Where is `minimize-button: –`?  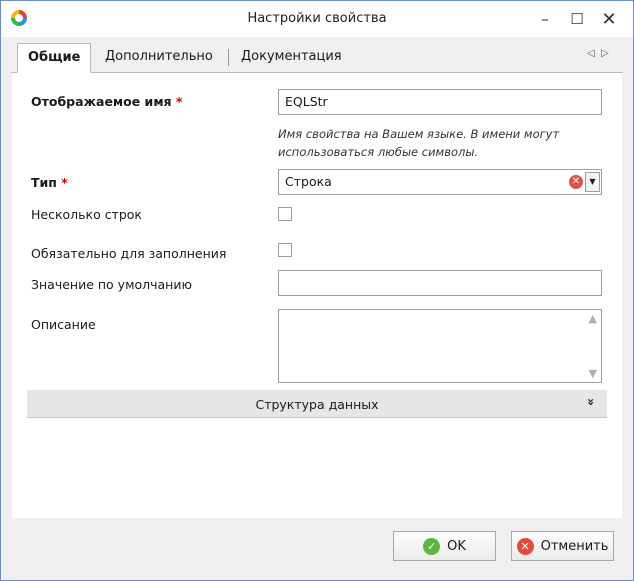
minimize-button: – is located at coordinates (545, 19).